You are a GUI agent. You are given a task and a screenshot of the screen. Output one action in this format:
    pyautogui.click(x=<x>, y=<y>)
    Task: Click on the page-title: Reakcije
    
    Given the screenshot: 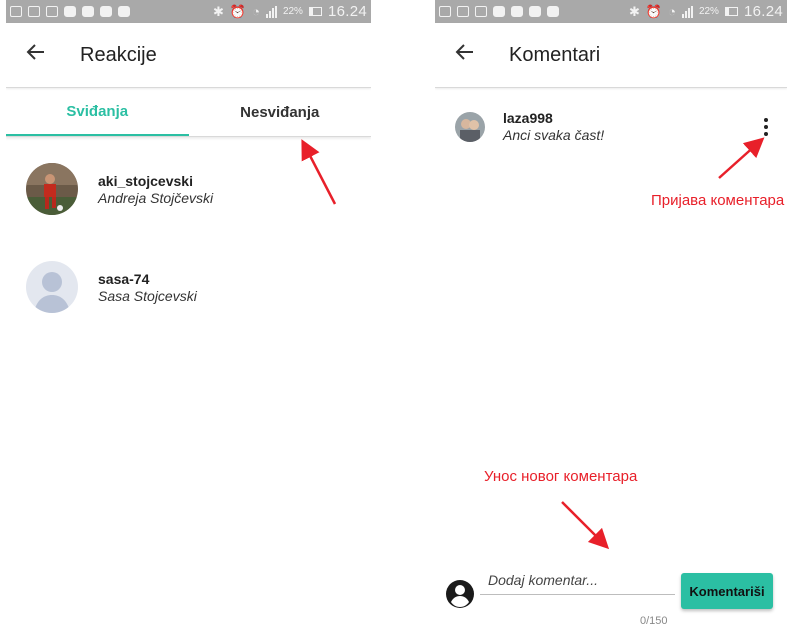 What is the action you would take?
    pyautogui.click(x=118, y=54)
    